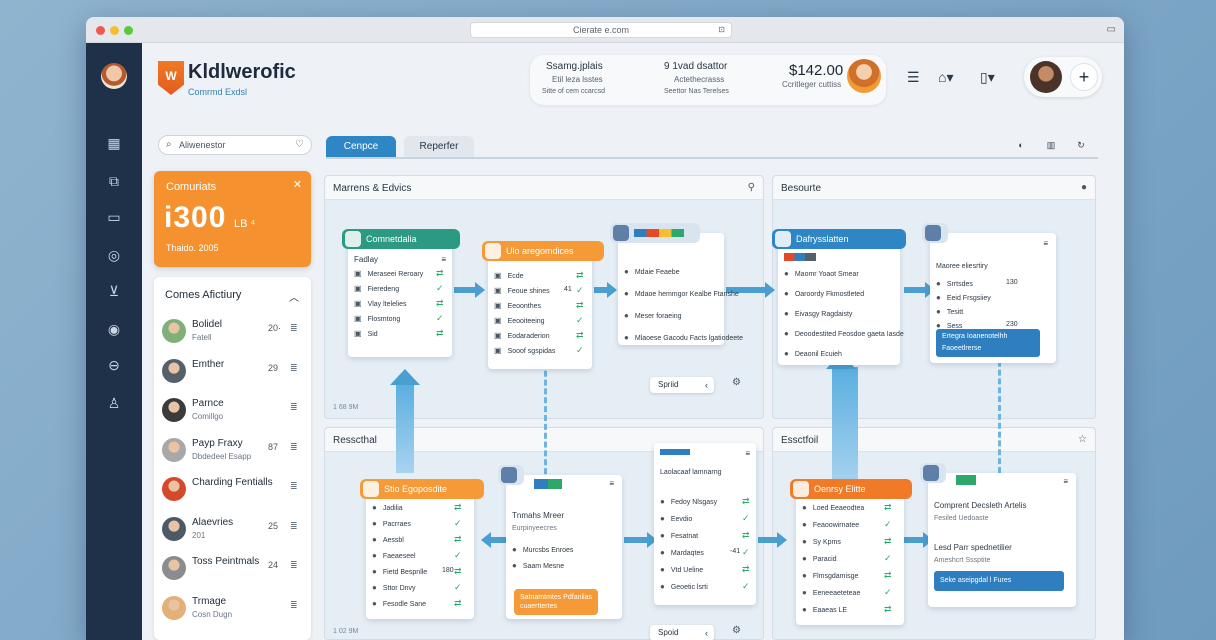 The width and height of the screenshot is (1216, 640). What do you see at coordinates (1063, 77) in the screenshot?
I see `profile-pill: +` at bounding box center [1063, 77].